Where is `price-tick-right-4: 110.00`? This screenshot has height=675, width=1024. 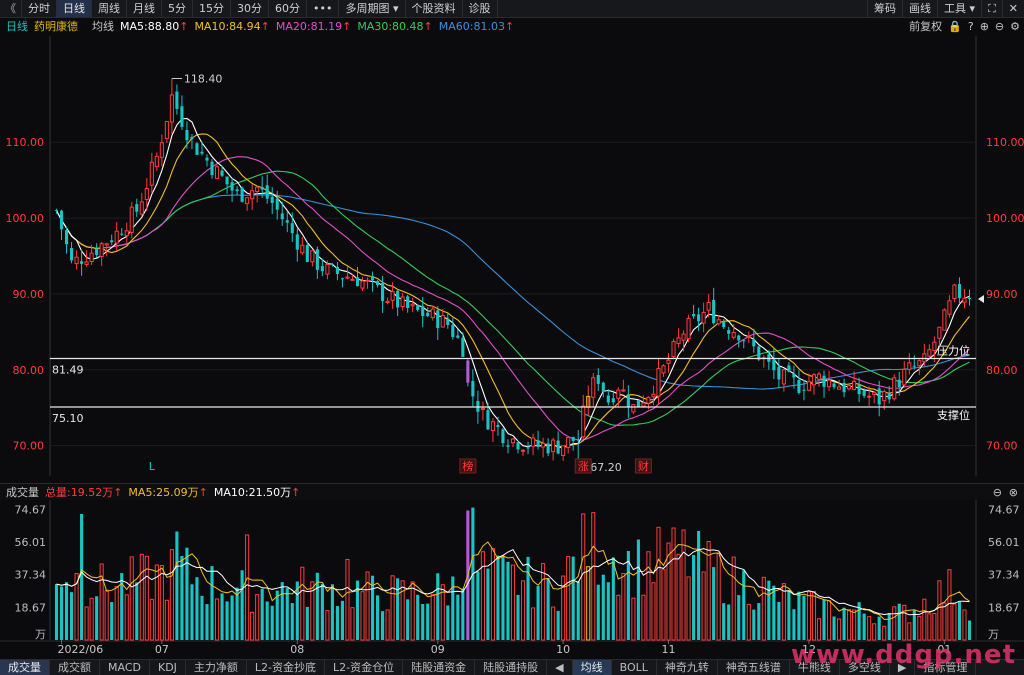 price-tick-right-4: 110.00 is located at coordinates (1005, 142).